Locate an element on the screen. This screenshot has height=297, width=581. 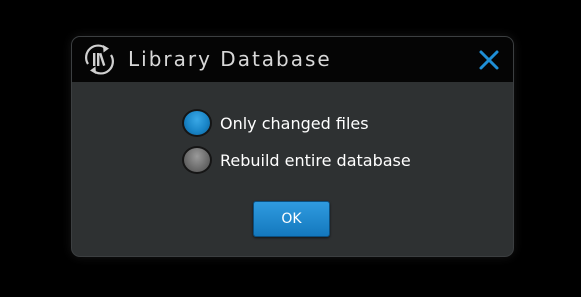
dialog-titlebar: Library Database is located at coordinates (292, 59).